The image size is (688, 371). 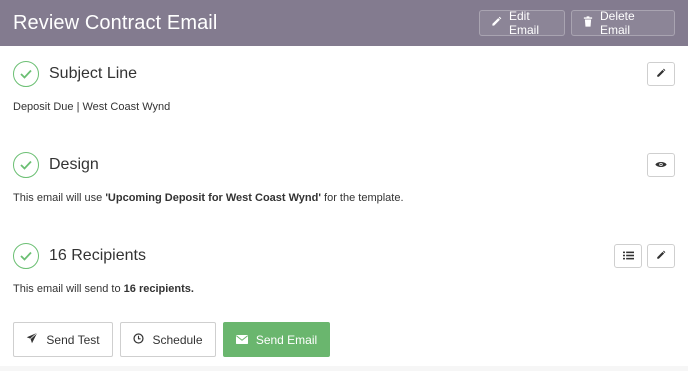 What do you see at coordinates (241, 340) in the screenshot?
I see `envelope-icon` at bounding box center [241, 340].